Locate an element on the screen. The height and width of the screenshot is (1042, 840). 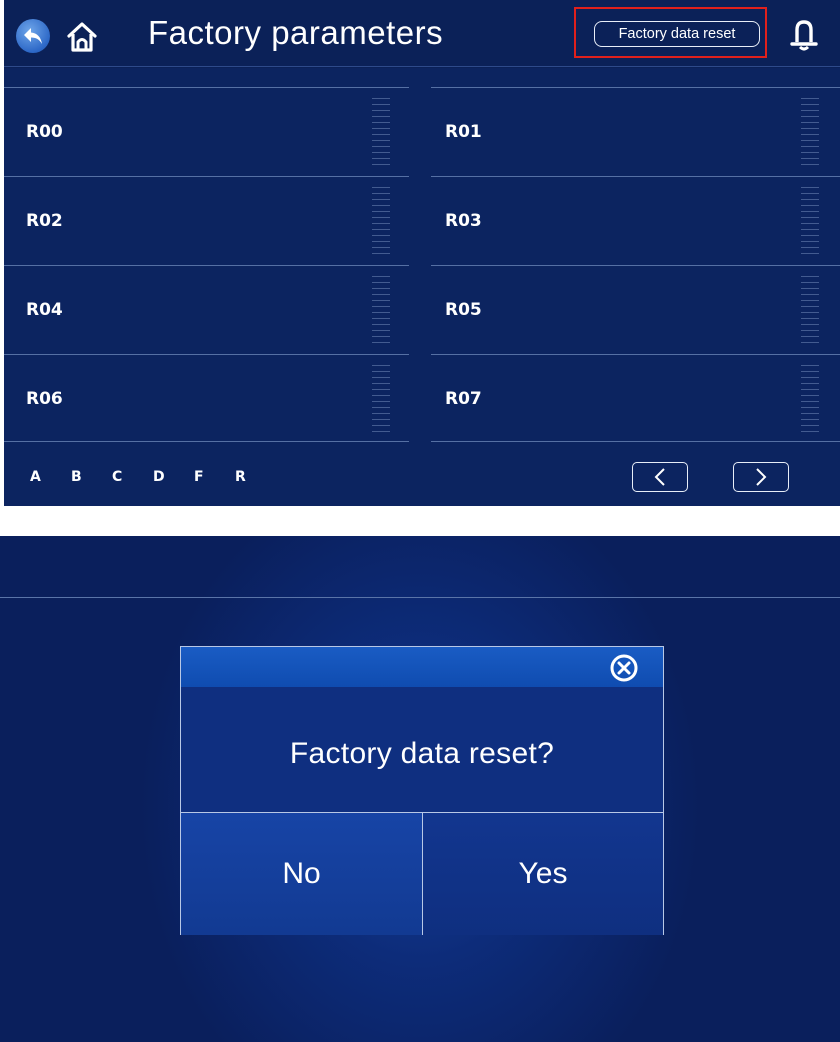
yes-button: Yes is located at coordinates (543, 874).